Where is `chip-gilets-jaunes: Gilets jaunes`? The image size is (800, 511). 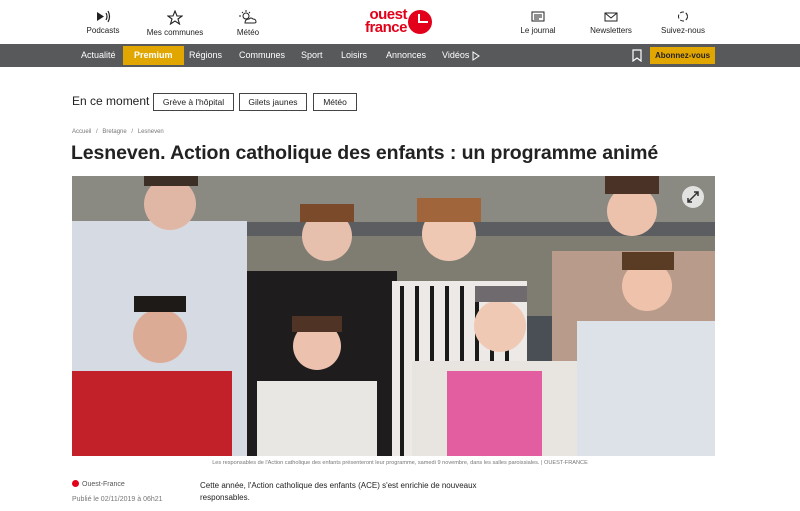 chip-gilets-jaunes: Gilets jaunes is located at coordinates (273, 102).